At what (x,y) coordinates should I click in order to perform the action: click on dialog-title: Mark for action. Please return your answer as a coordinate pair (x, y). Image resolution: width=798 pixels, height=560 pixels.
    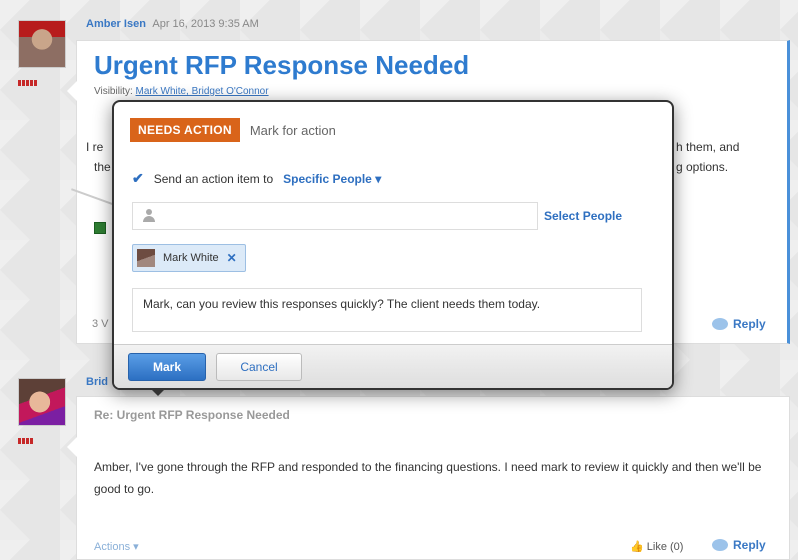
    Looking at the image, I should click on (292, 130).